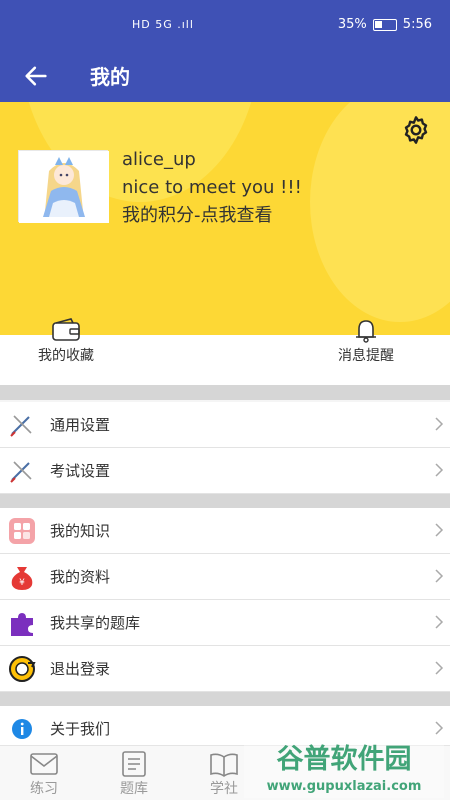 This screenshot has width=450, height=800. I want to click on menu-item-label: 退出登录, so click(80, 669).